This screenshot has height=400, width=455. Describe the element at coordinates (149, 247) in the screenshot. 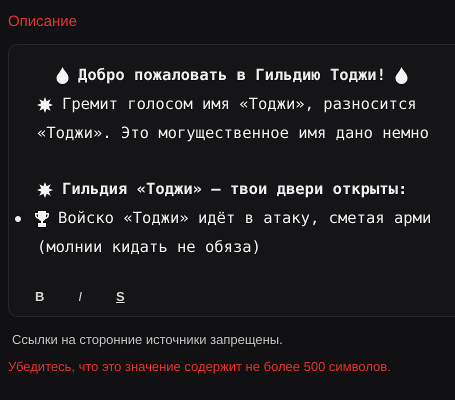

I see `editor-text: (молнии кидать не обяза)` at that location.